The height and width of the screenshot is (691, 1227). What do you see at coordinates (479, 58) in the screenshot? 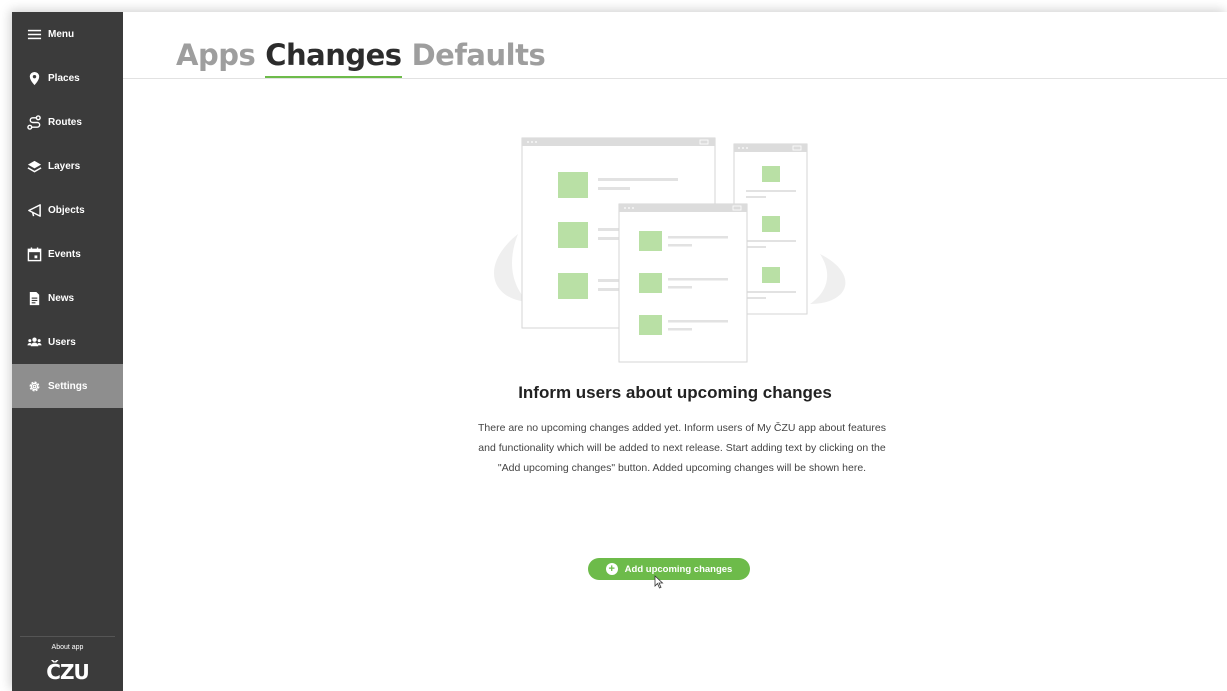
I see `tab-defaults: Defaults` at bounding box center [479, 58].